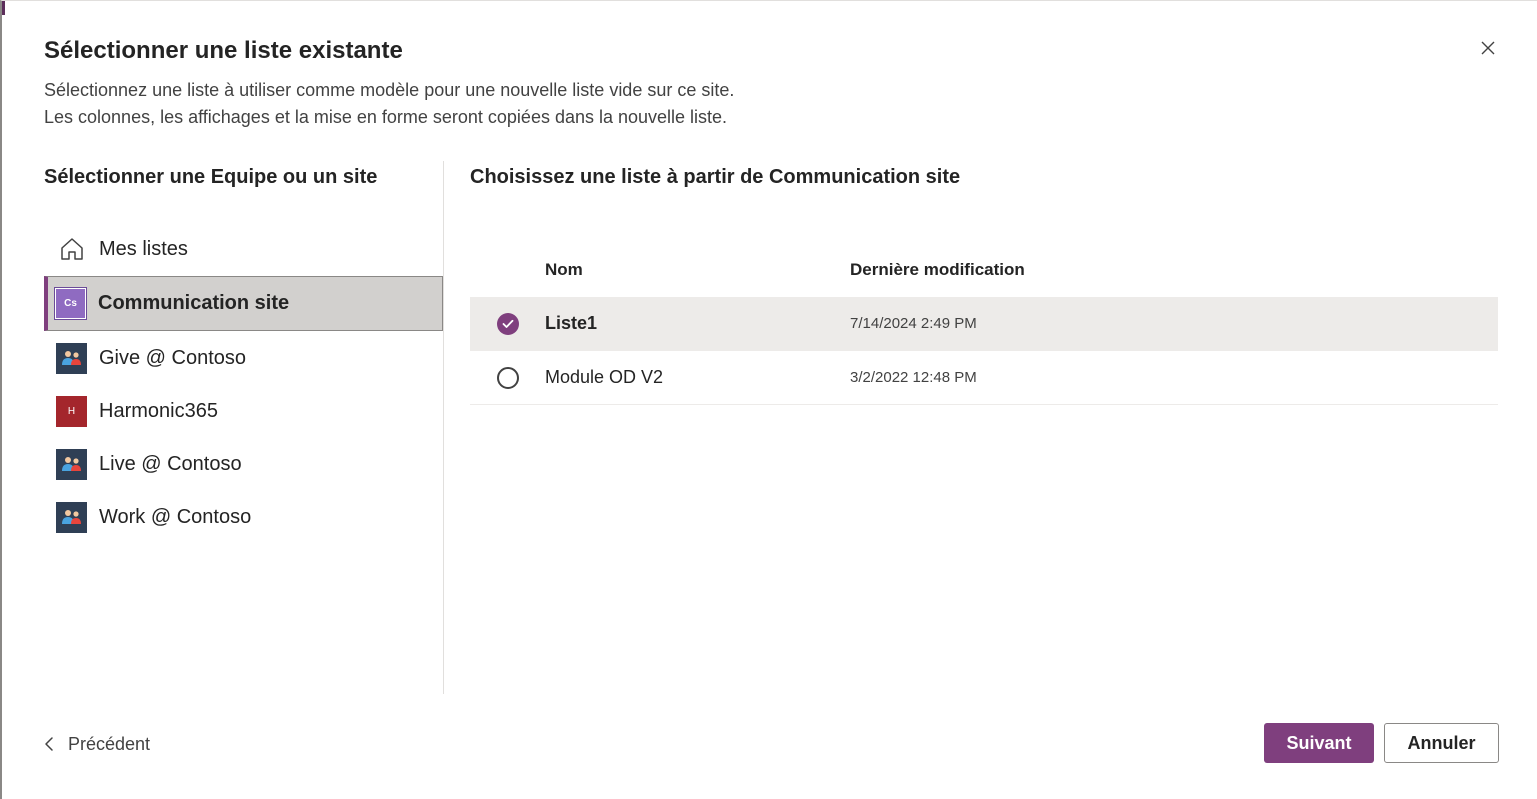 The width and height of the screenshot is (1537, 799). I want to click on site-item-communication-site: Cs Communication site, so click(243, 303).